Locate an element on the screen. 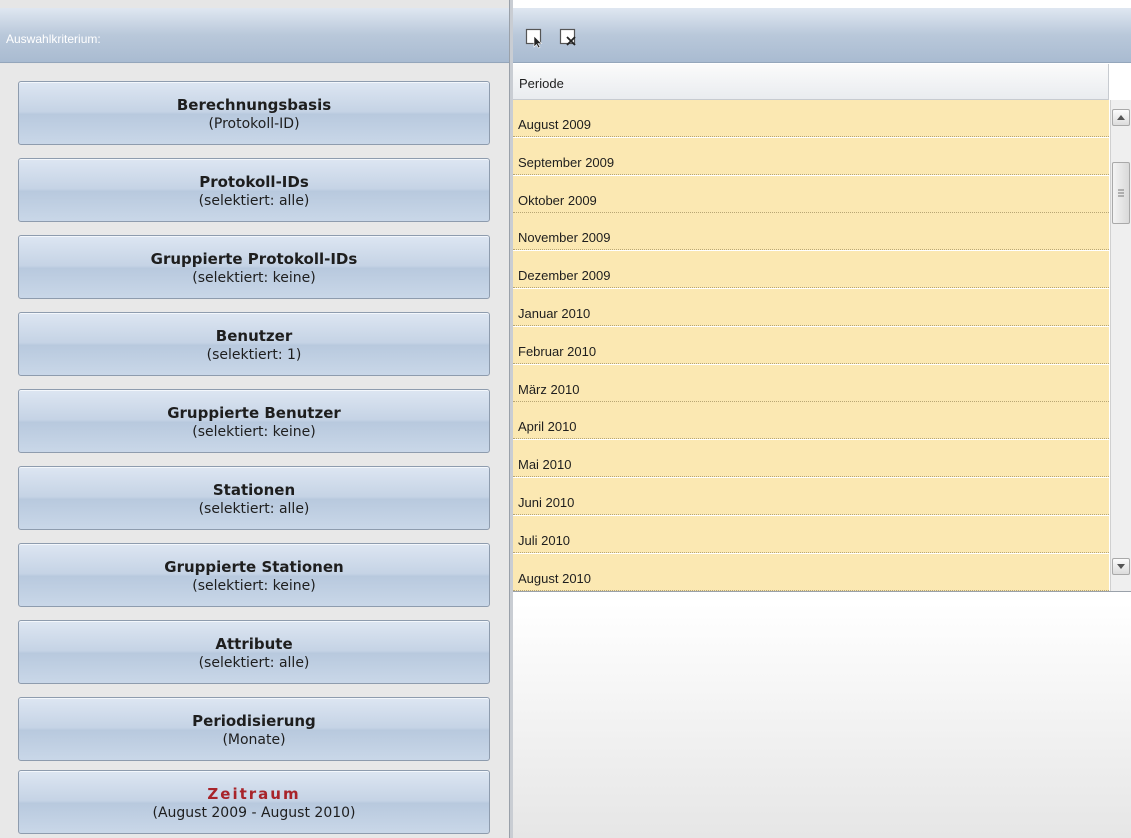 The height and width of the screenshot is (838, 1131). criterion-subtitle: (selektiert: 1) is located at coordinates (254, 355).